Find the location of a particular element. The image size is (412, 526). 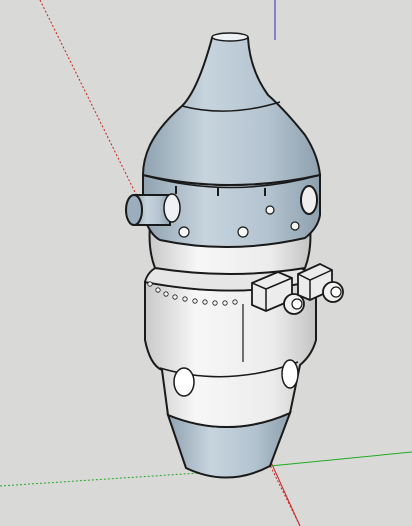

nose-tip is located at coordinates (230, 37).